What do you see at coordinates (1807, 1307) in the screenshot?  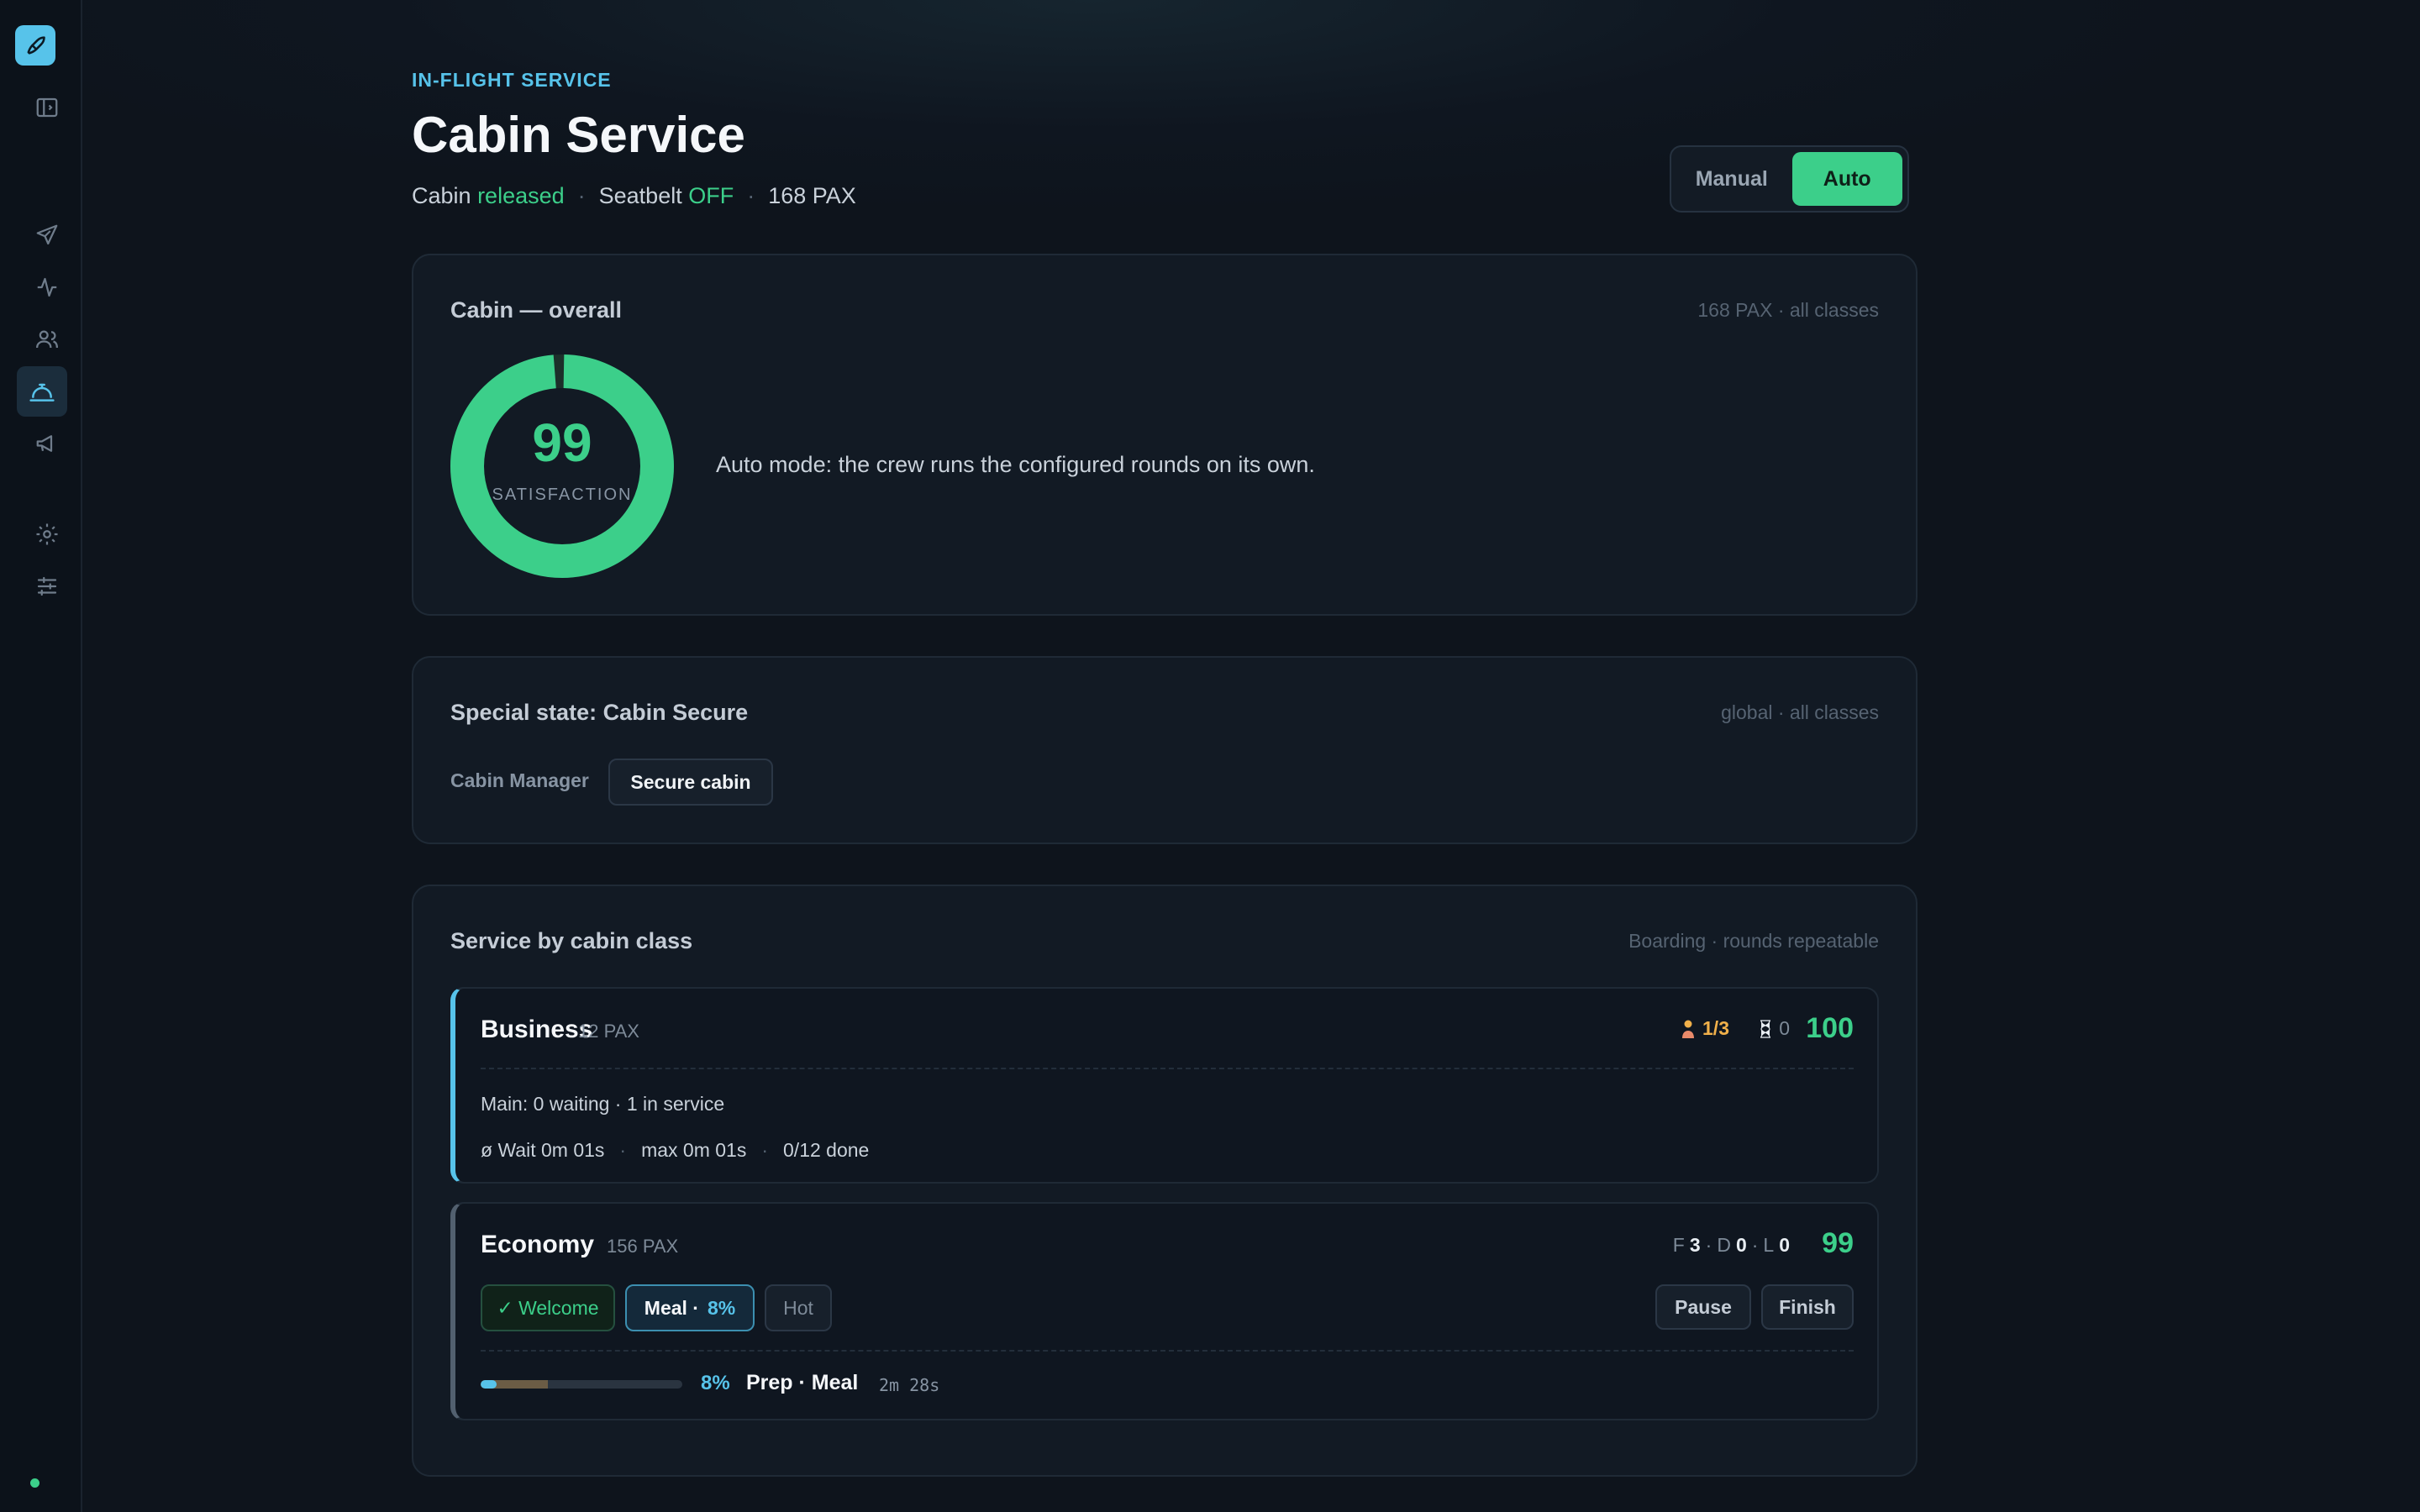 I see `finish-button: Finish` at bounding box center [1807, 1307].